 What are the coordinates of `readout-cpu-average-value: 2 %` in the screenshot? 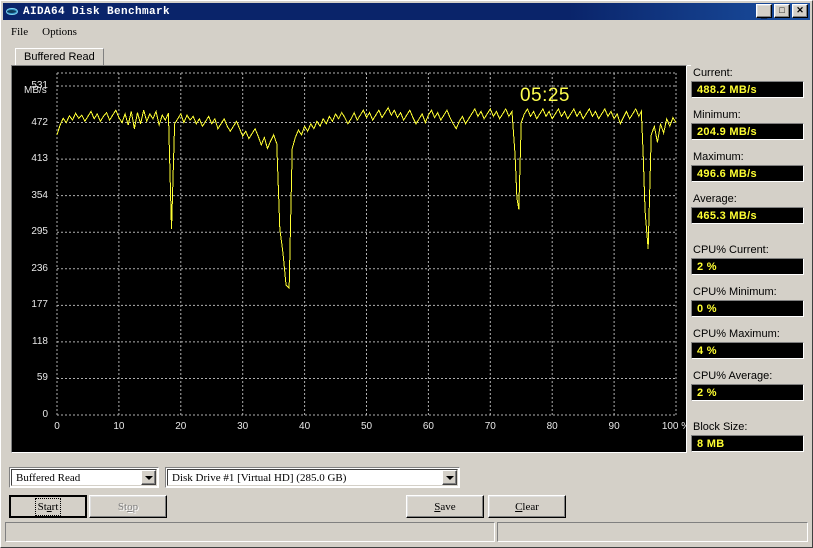 It's located at (747, 392).